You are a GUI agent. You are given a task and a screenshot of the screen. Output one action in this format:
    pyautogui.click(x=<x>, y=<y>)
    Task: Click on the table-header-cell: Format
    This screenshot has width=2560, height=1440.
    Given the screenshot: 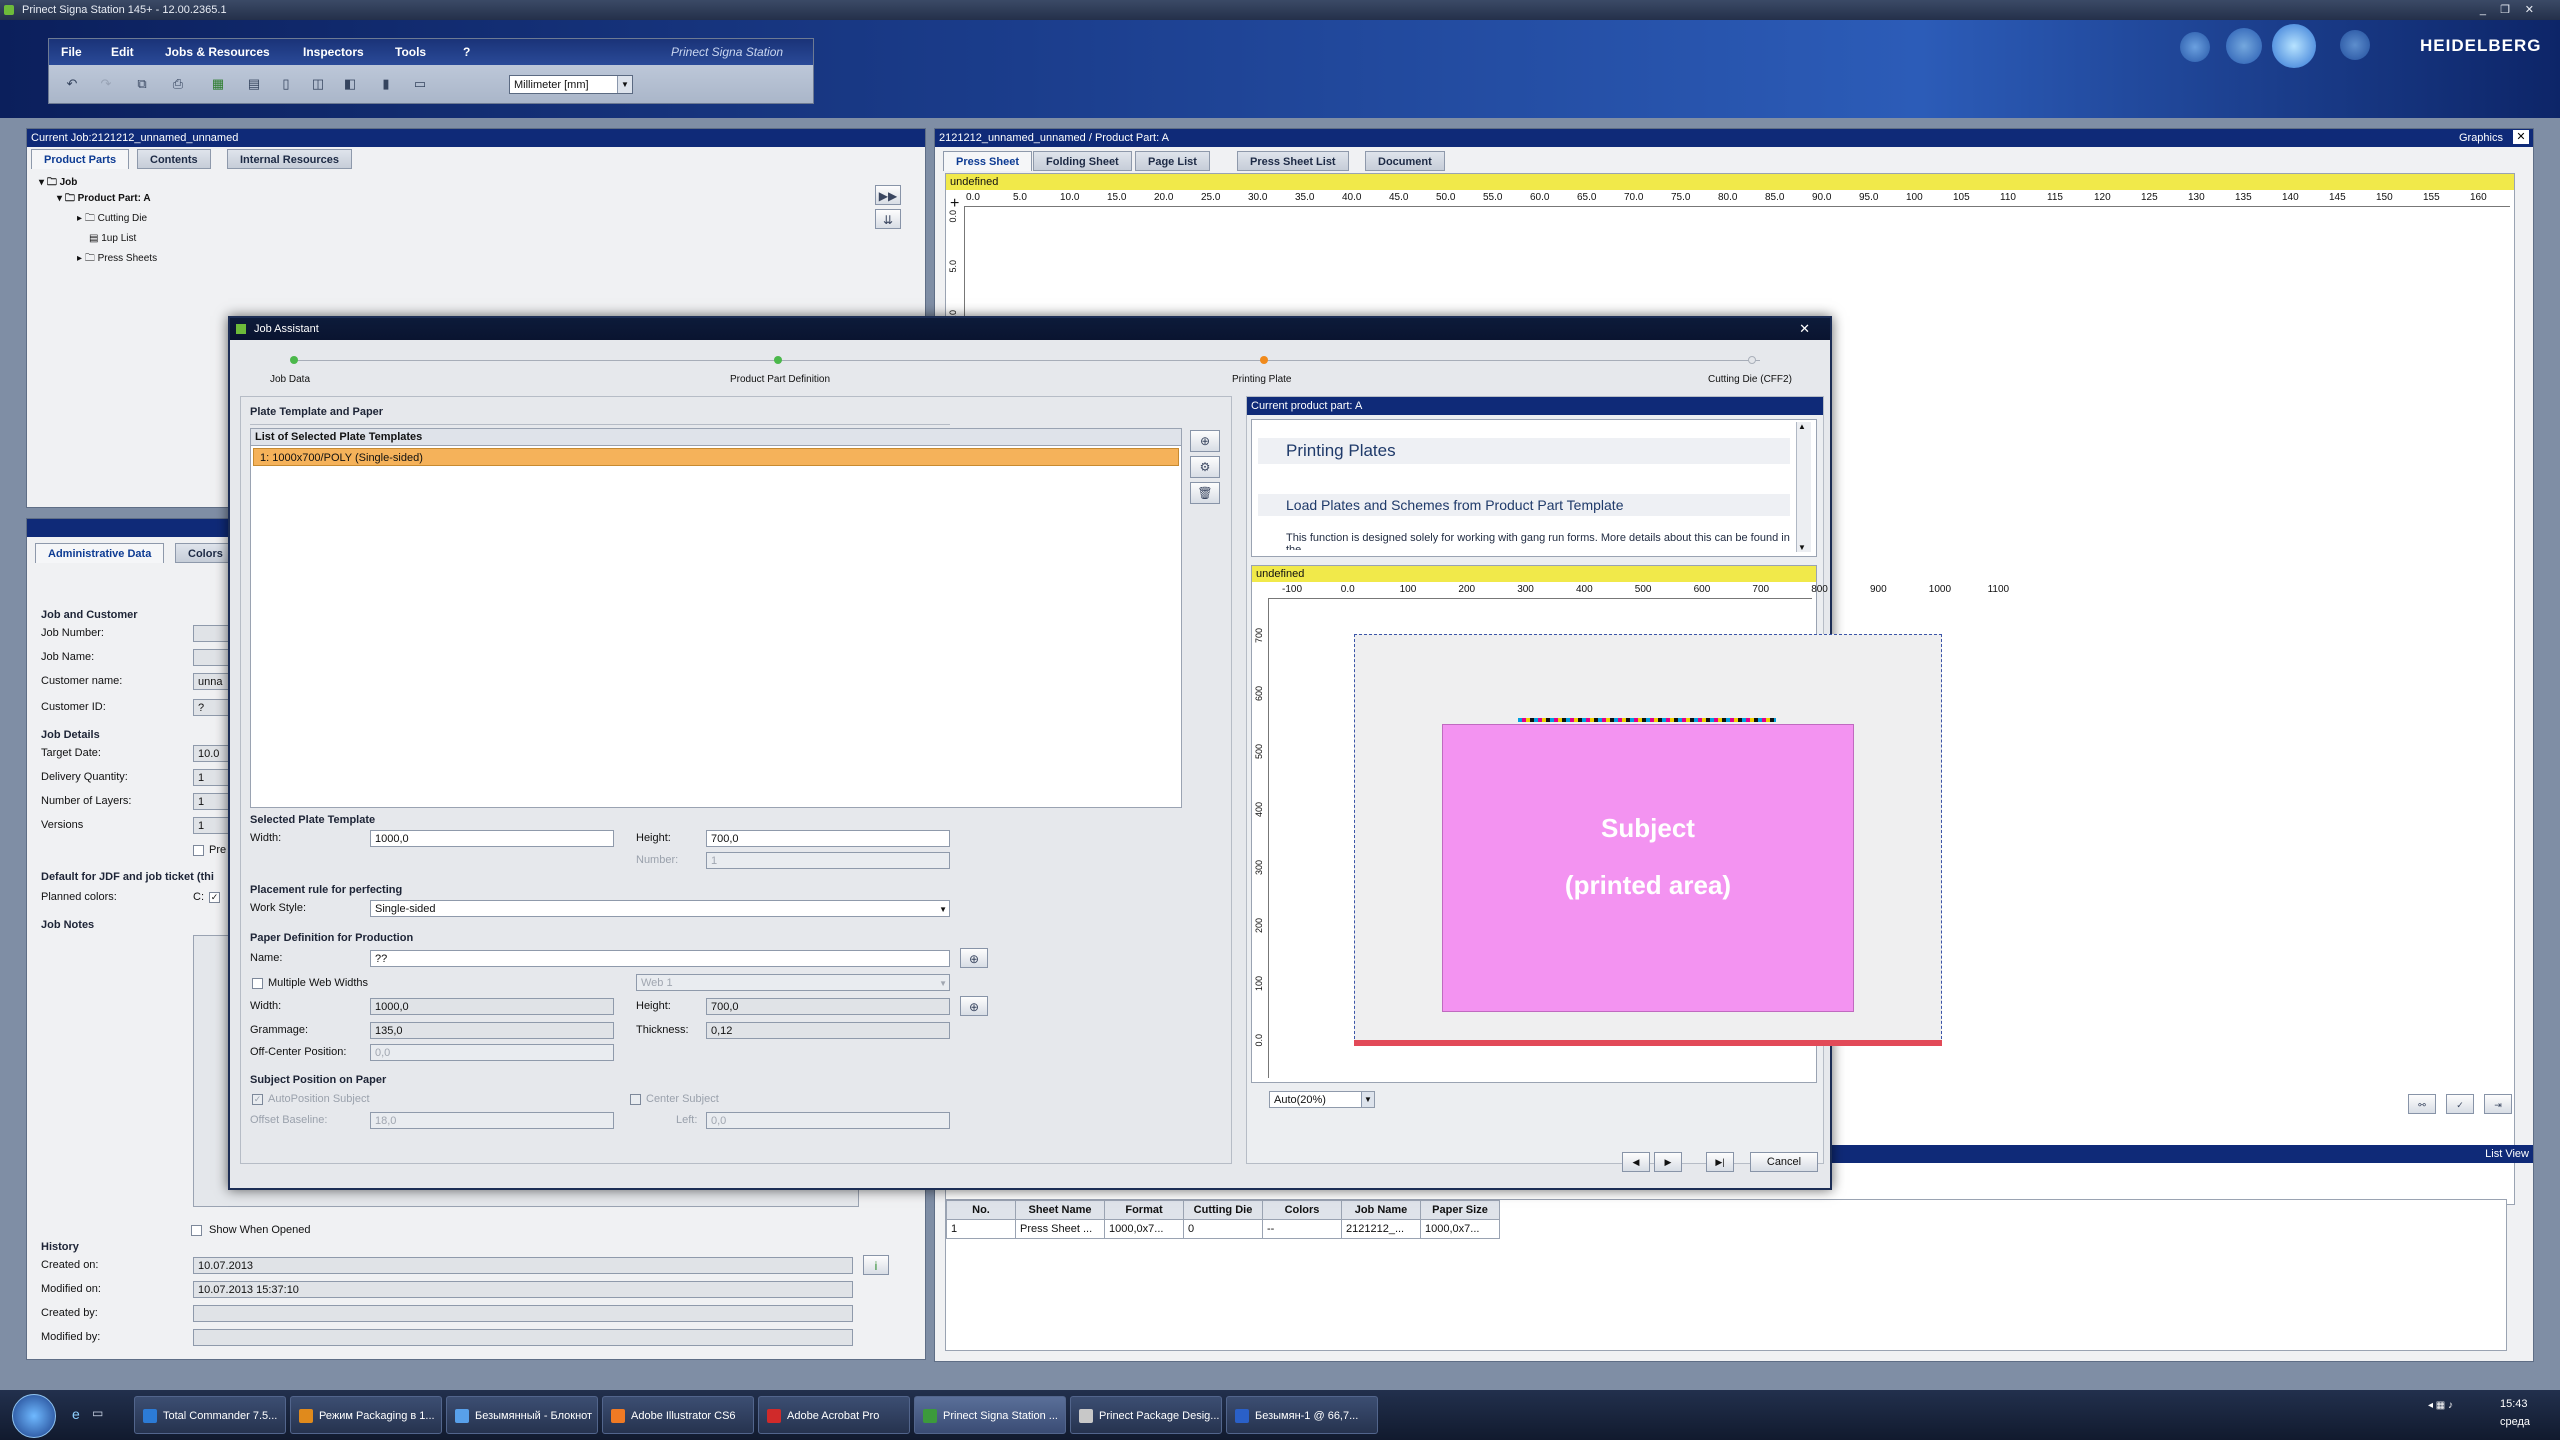 What is the action you would take?
    pyautogui.click(x=1144, y=1210)
    